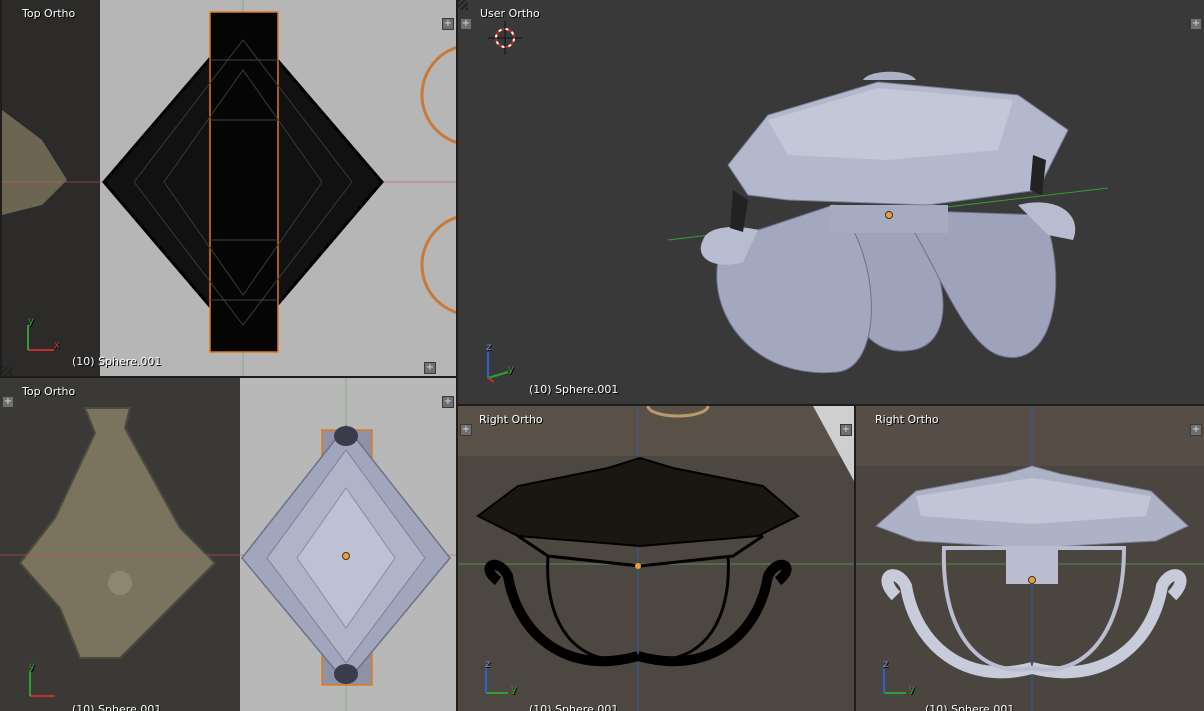  What do you see at coordinates (498, 367) in the screenshot?
I see `axis-gizmo` at bounding box center [498, 367].